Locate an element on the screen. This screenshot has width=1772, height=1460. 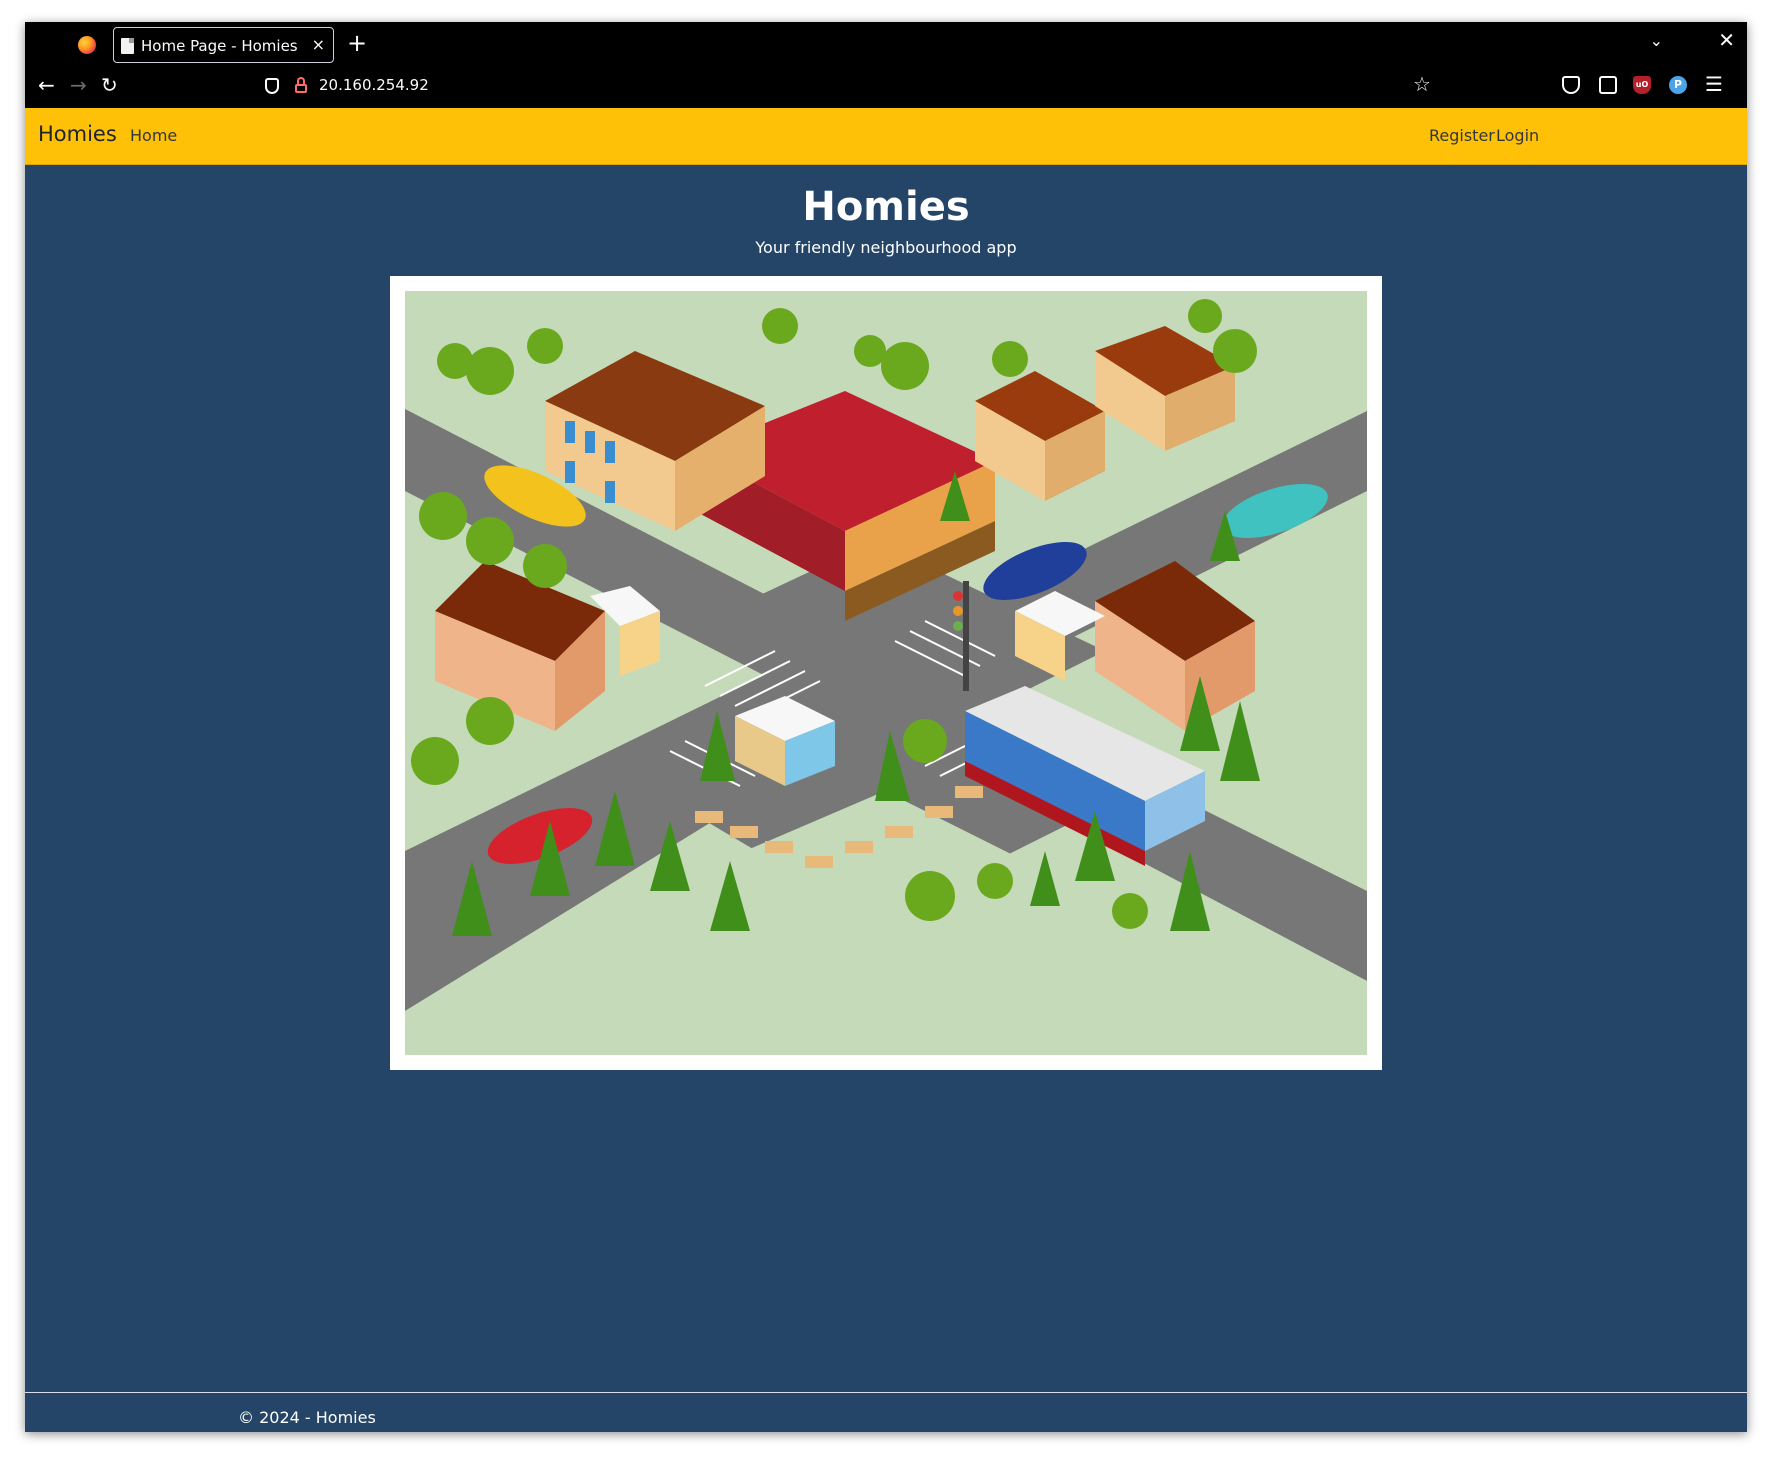
firefox-logo-icon is located at coordinates (87, 45).